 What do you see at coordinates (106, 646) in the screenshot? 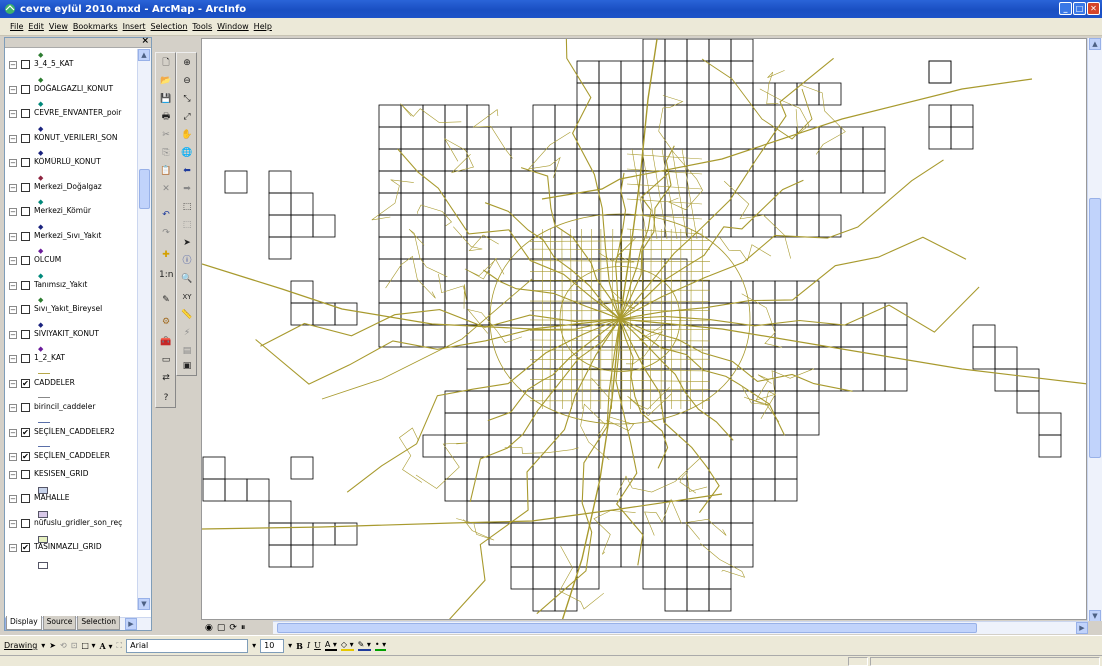
I see `text-icon: A ▾` at bounding box center [106, 646].